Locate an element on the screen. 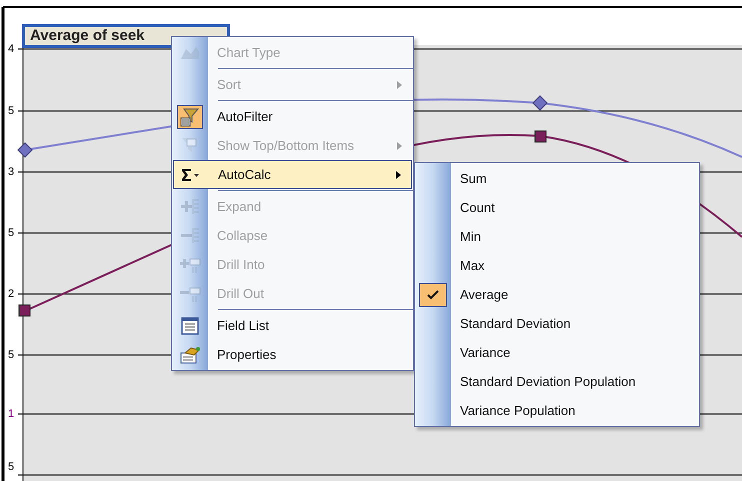  filter-icon is located at coordinates (190, 116).